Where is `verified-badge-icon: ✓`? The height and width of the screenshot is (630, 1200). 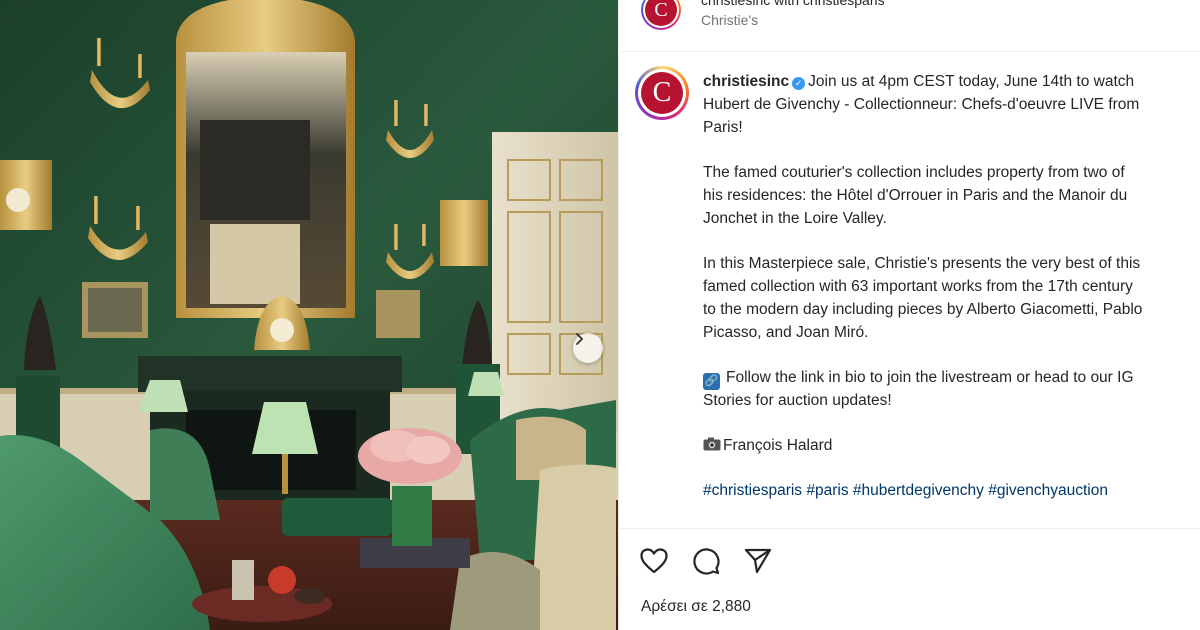
verified-badge-icon: ✓ is located at coordinates (799, 83).